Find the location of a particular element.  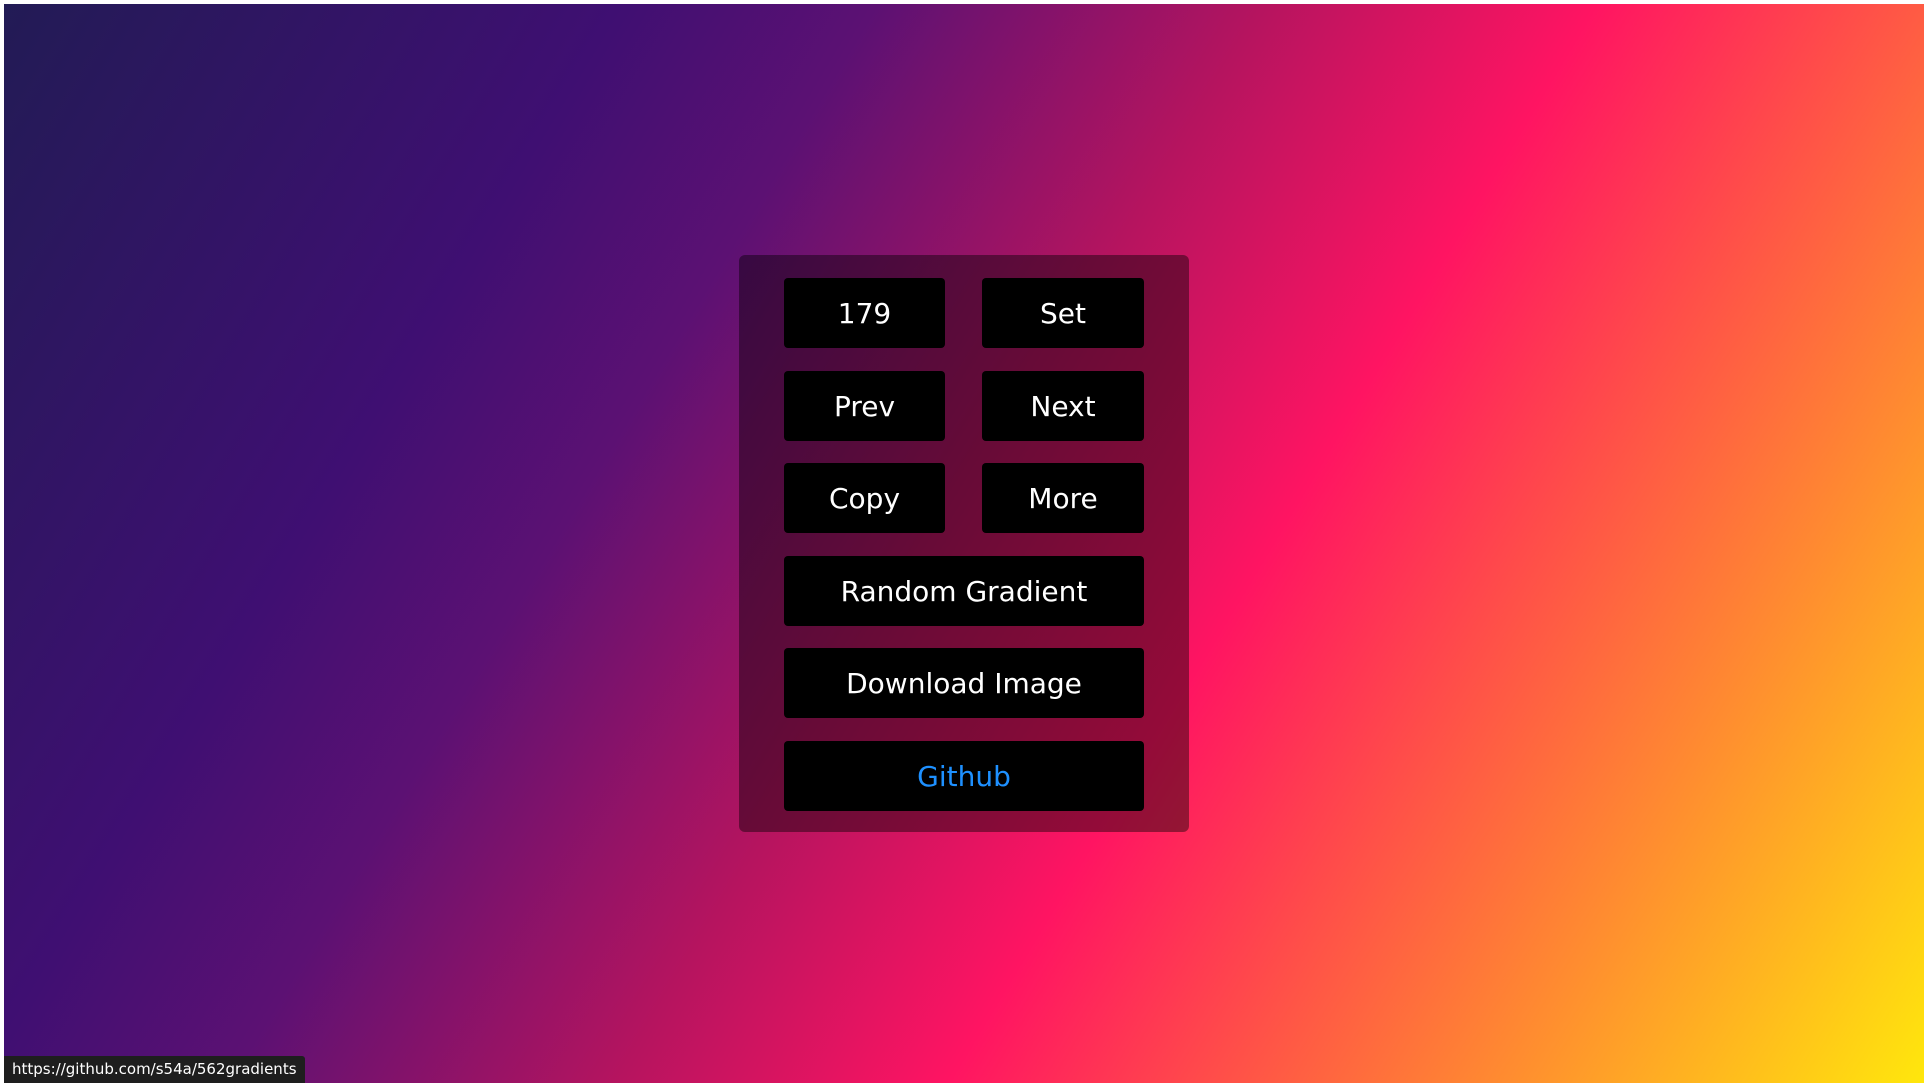

copy-button: Copy is located at coordinates (864, 498).